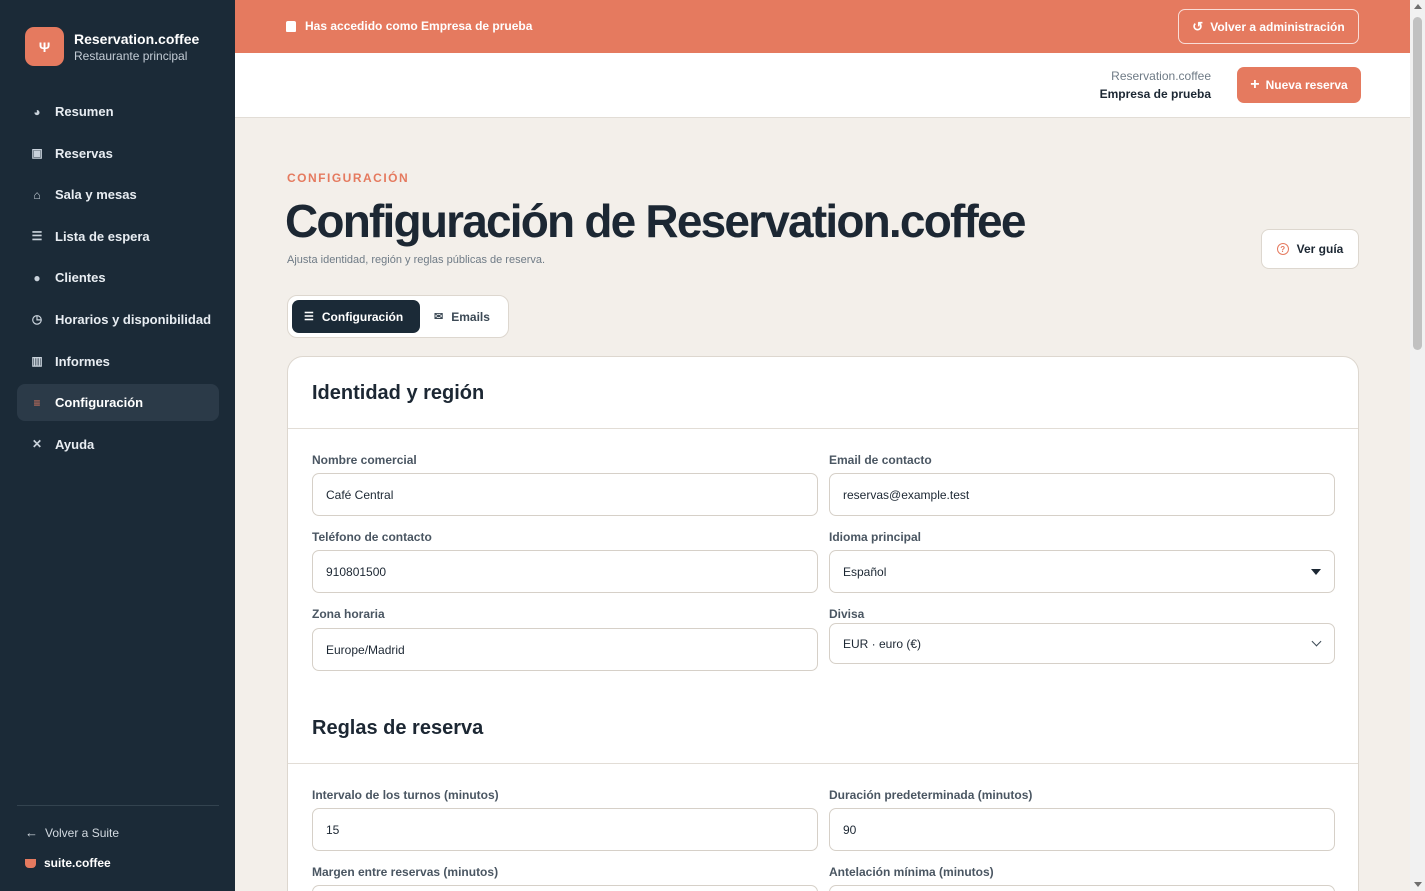 Image resolution: width=1425 pixels, height=891 pixels. What do you see at coordinates (565, 829) in the screenshot?
I see `slot-interval-input: 15` at bounding box center [565, 829].